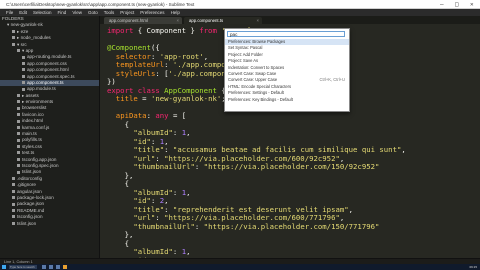  I want to click on code-token: =, so click(144, 98).